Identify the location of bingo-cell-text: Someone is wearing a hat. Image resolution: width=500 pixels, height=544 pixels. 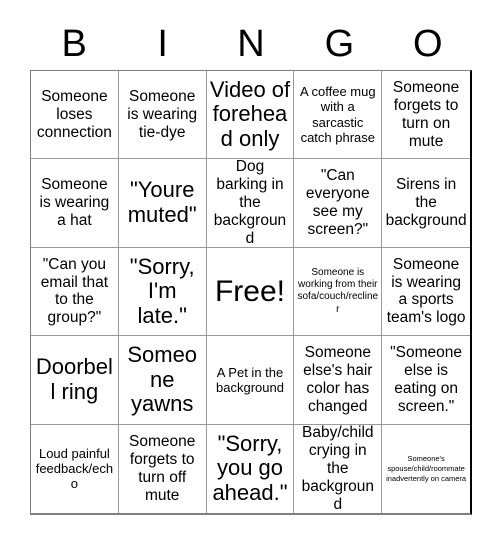
(74, 203).